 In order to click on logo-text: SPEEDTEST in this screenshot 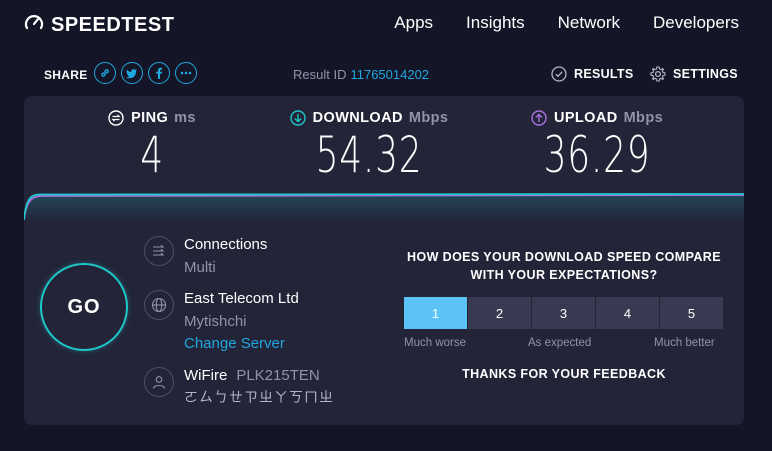, I will do `click(113, 25)`.